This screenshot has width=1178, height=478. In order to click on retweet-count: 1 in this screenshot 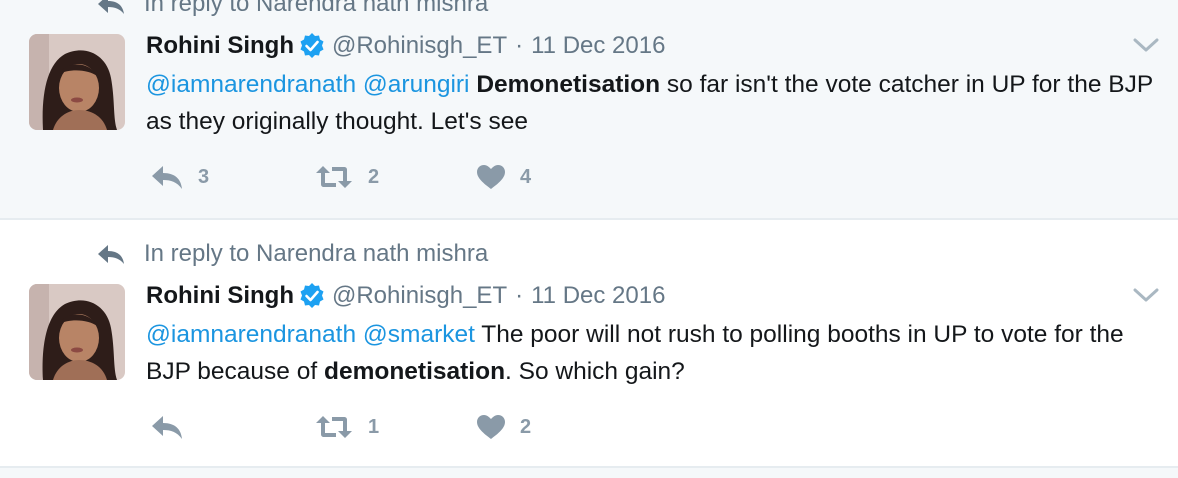, I will do `click(374, 426)`.